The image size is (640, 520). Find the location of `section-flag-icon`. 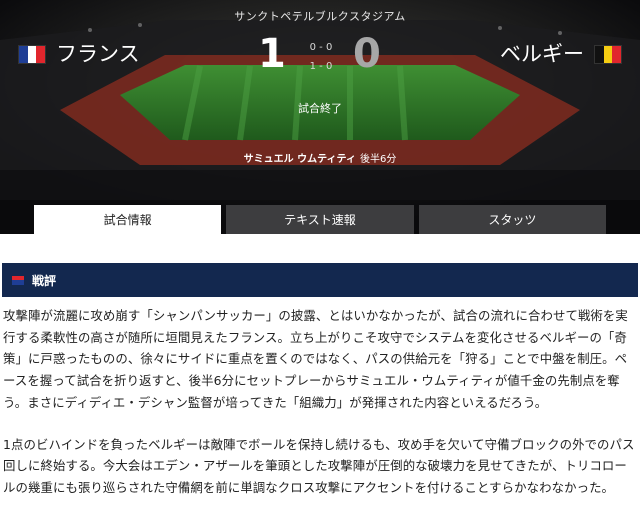

section-flag-icon is located at coordinates (18, 280).